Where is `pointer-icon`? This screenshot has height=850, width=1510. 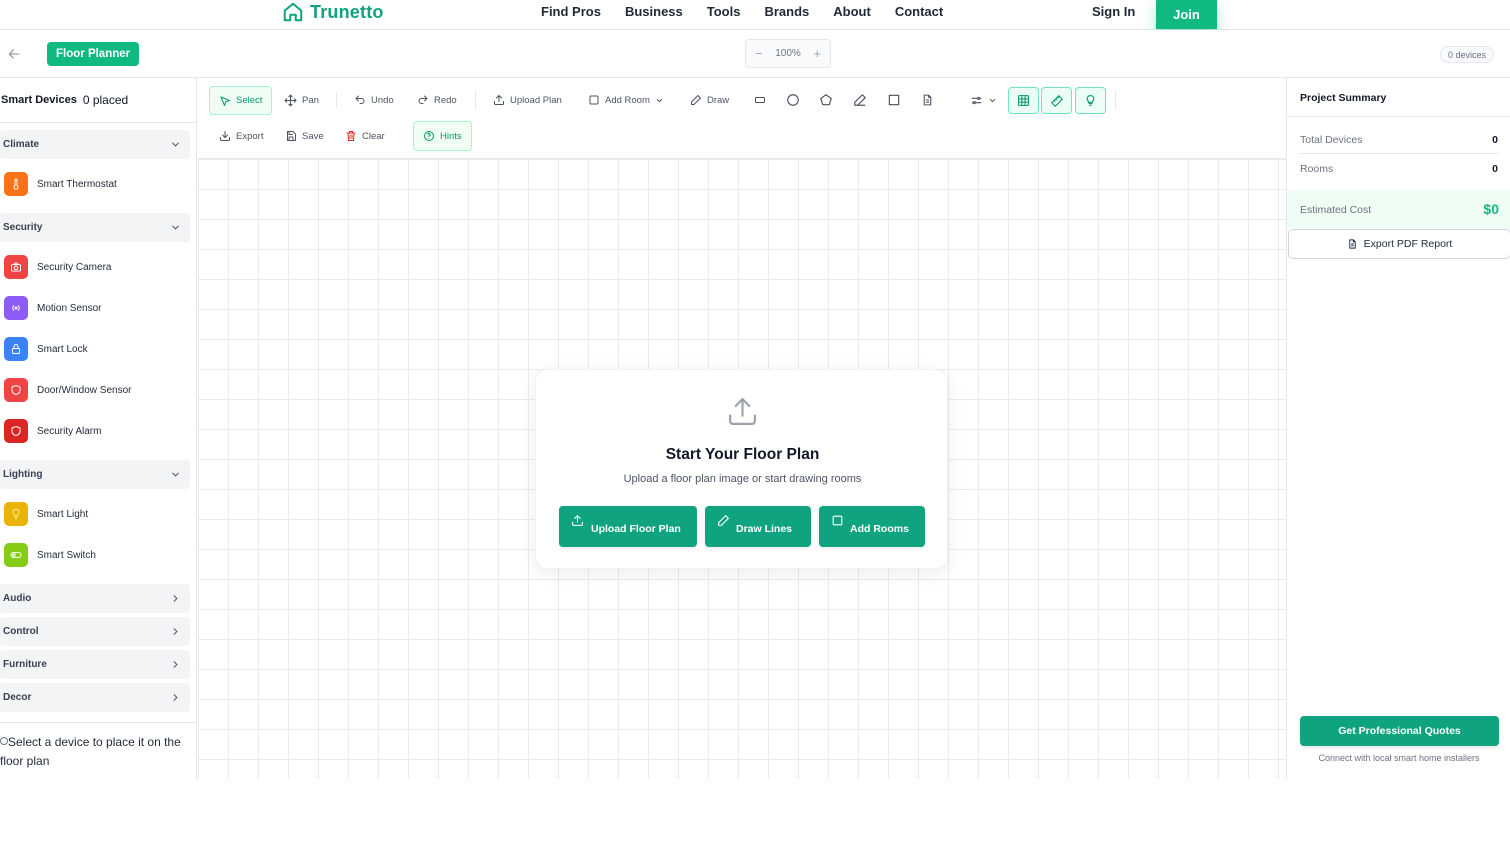
pointer-icon is located at coordinates (225, 101).